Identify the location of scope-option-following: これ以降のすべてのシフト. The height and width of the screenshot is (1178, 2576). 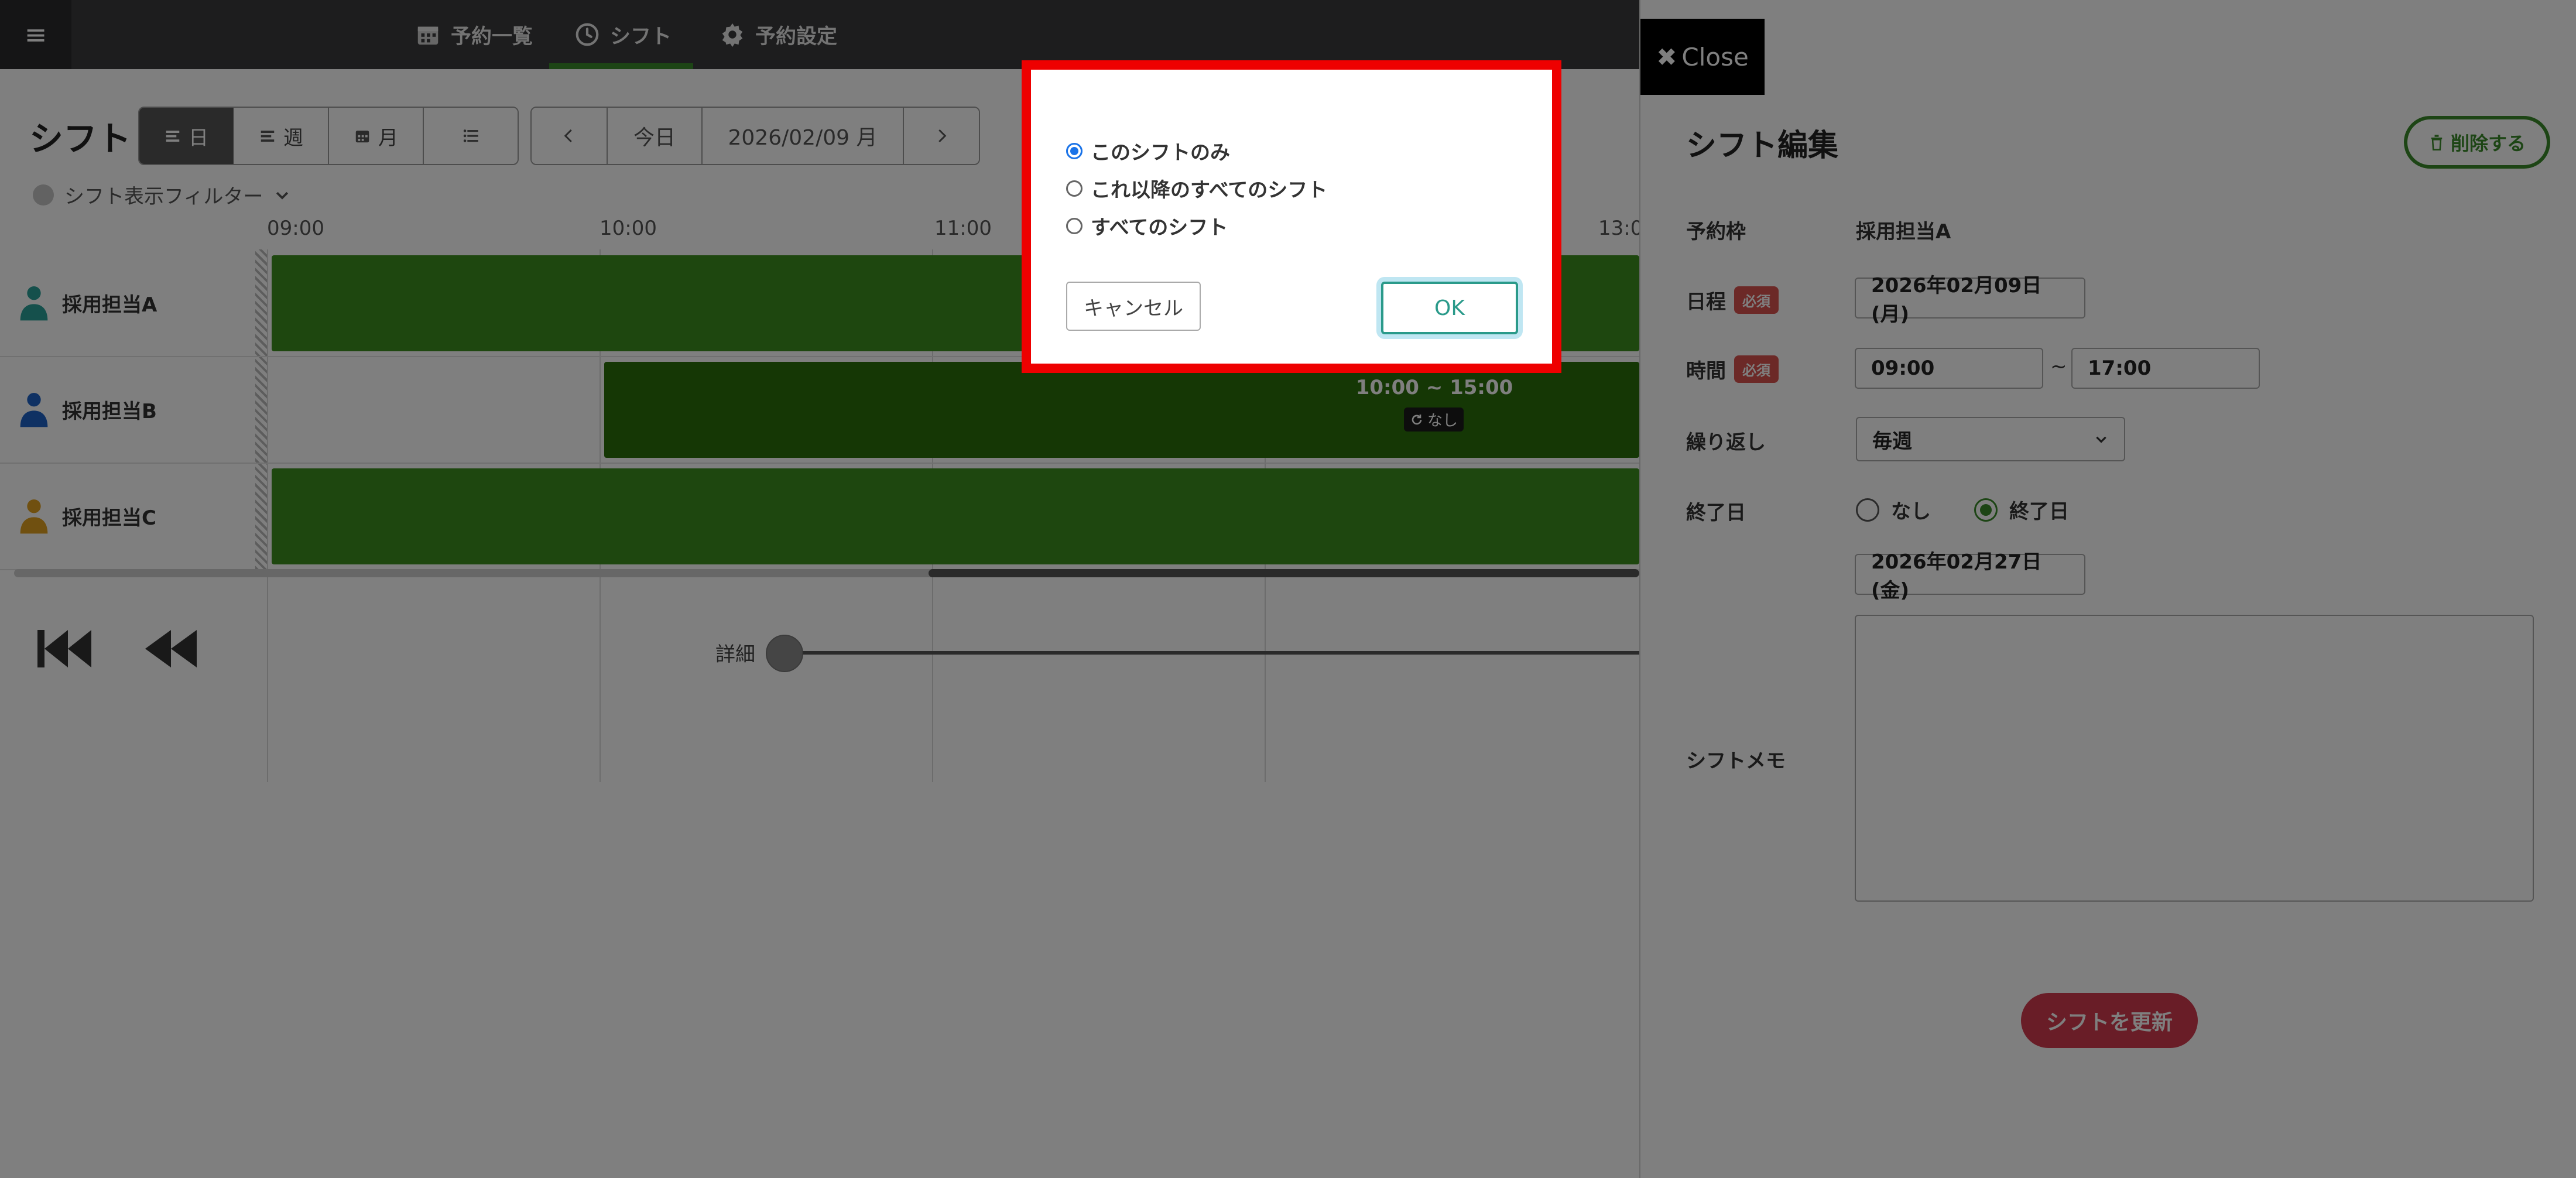
(1196, 188).